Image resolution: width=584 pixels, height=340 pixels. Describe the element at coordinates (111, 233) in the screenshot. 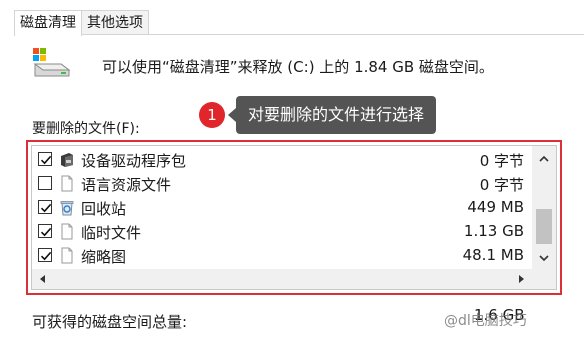

I see `list-item-name: 临时文件` at that location.